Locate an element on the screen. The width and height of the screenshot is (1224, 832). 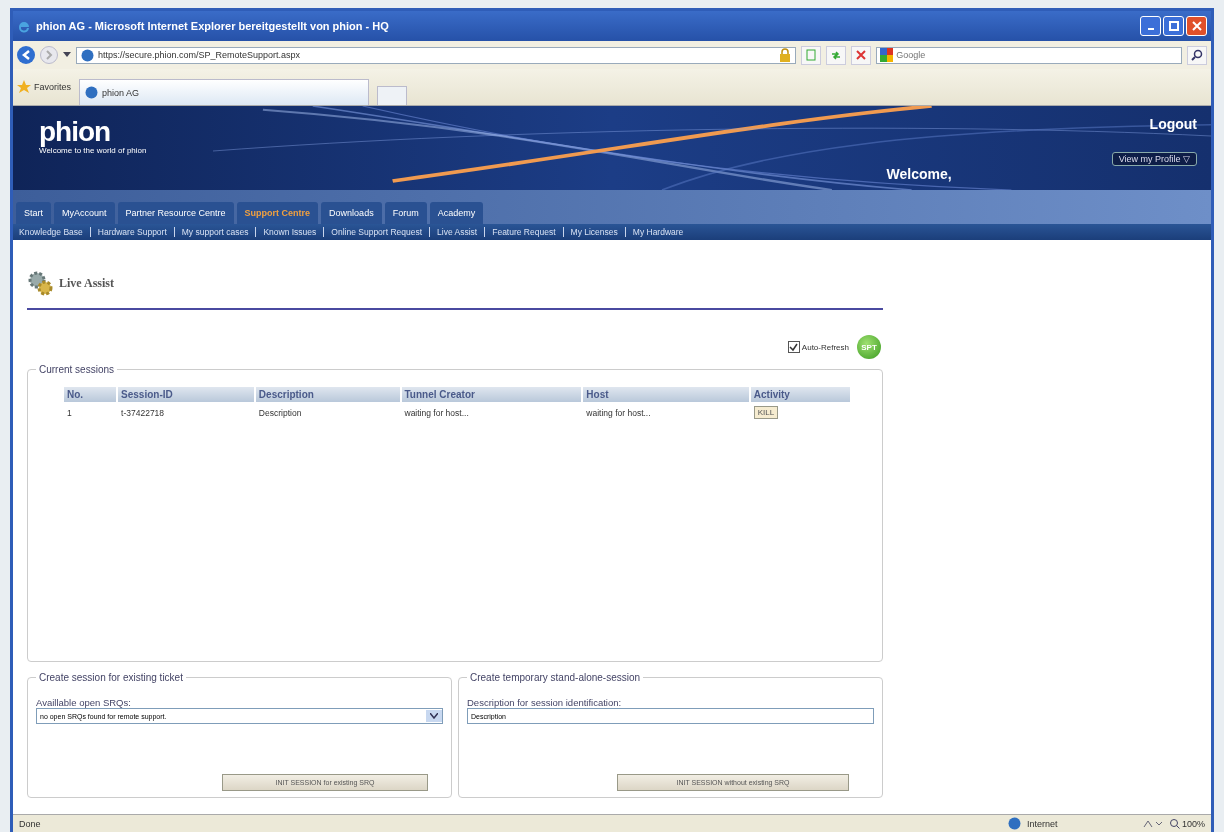
minimize-button is located at coordinates (1150, 26).